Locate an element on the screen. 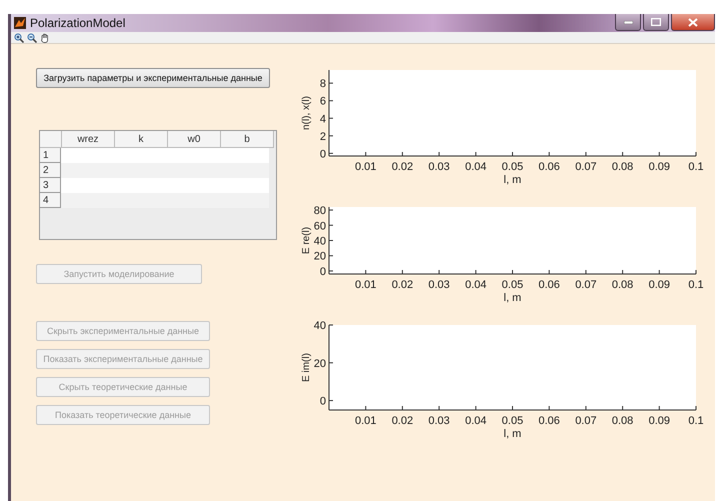 Image resolution: width=719 pixels, height=501 pixels. close-button is located at coordinates (693, 22).